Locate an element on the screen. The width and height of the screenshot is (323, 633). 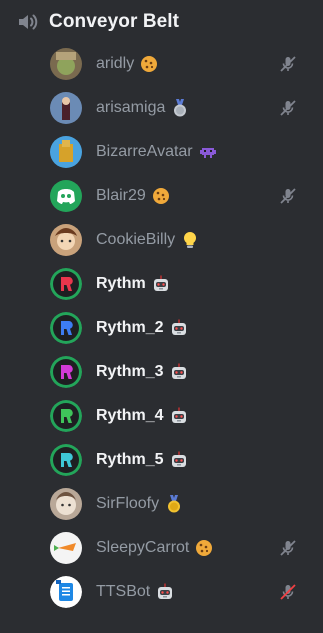
voice-member-rythm: Rythm is located at coordinates (180, 284).